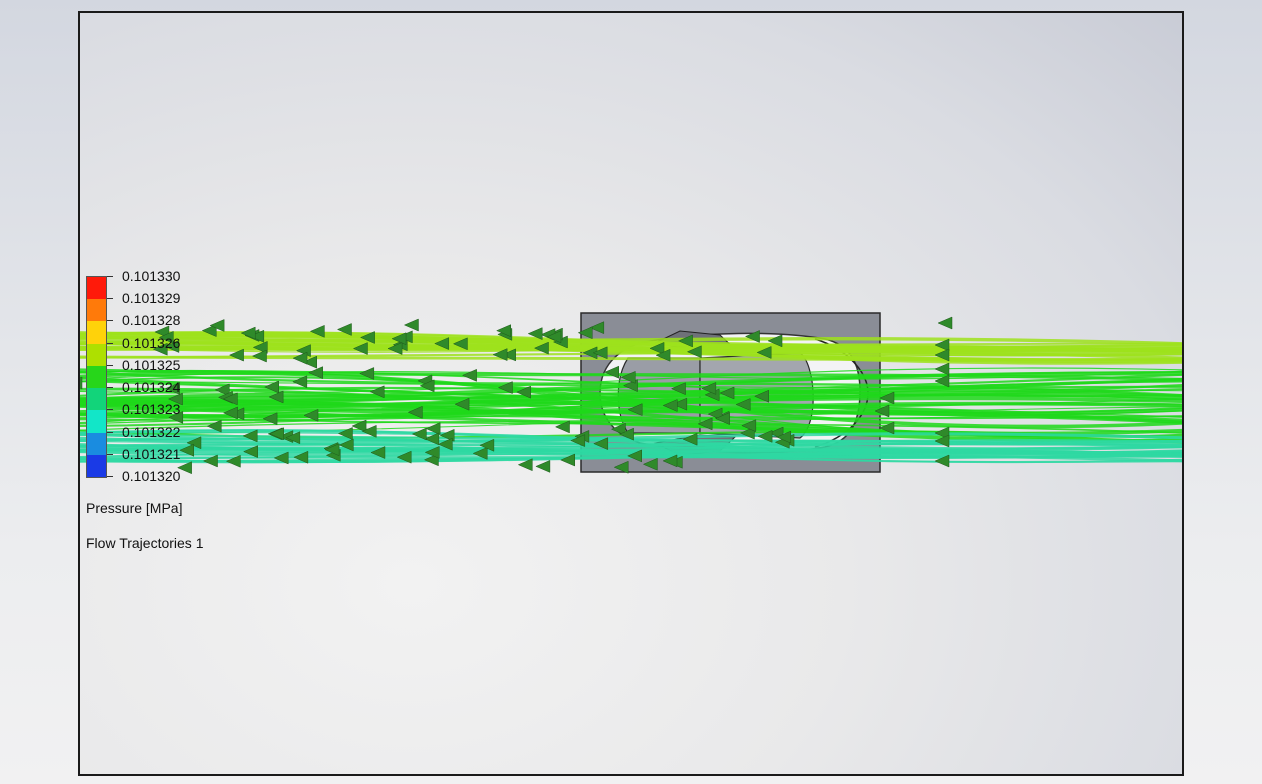 This screenshot has width=1262, height=784. I want to click on legend-label: 0.101330, so click(151, 276).